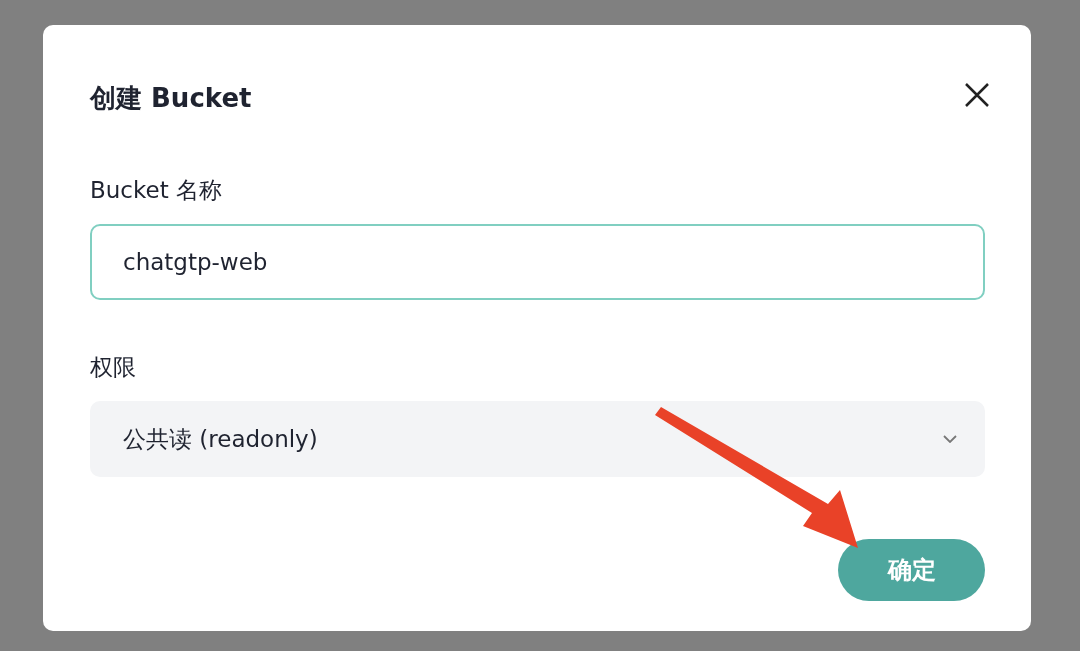 Image resolution: width=1080 pixels, height=651 pixels. Describe the element at coordinates (113, 367) in the screenshot. I see `field-label: 权限` at that location.